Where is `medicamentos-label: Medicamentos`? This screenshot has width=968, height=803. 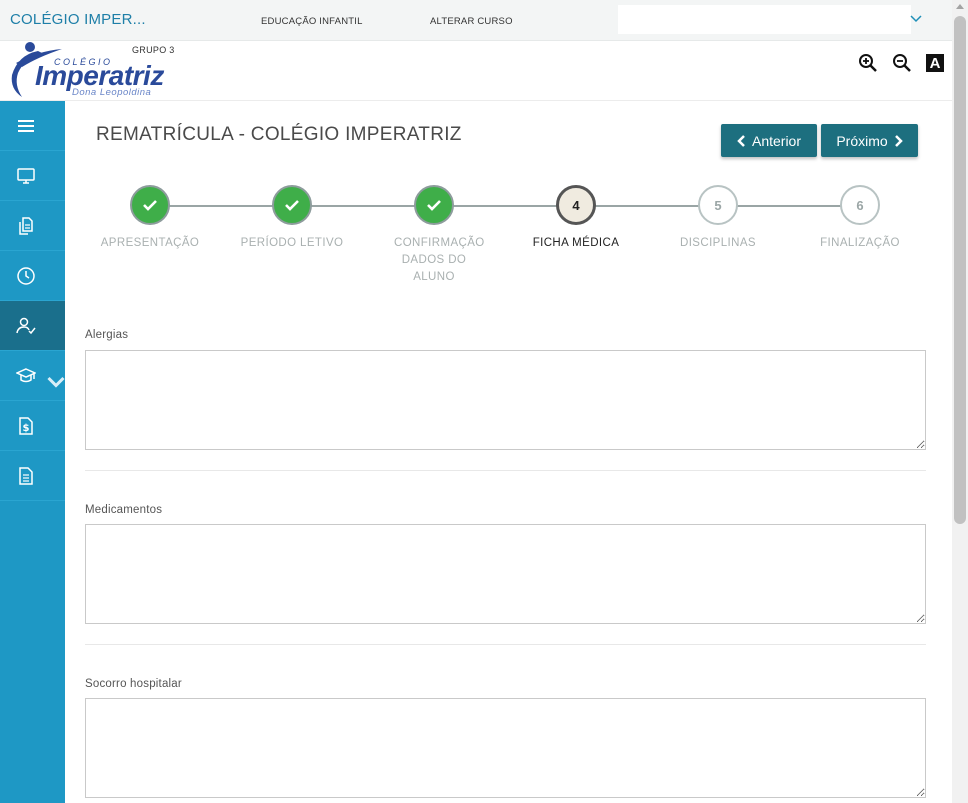
medicamentos-label: Medicamentos is located at coordinates (124, 510).